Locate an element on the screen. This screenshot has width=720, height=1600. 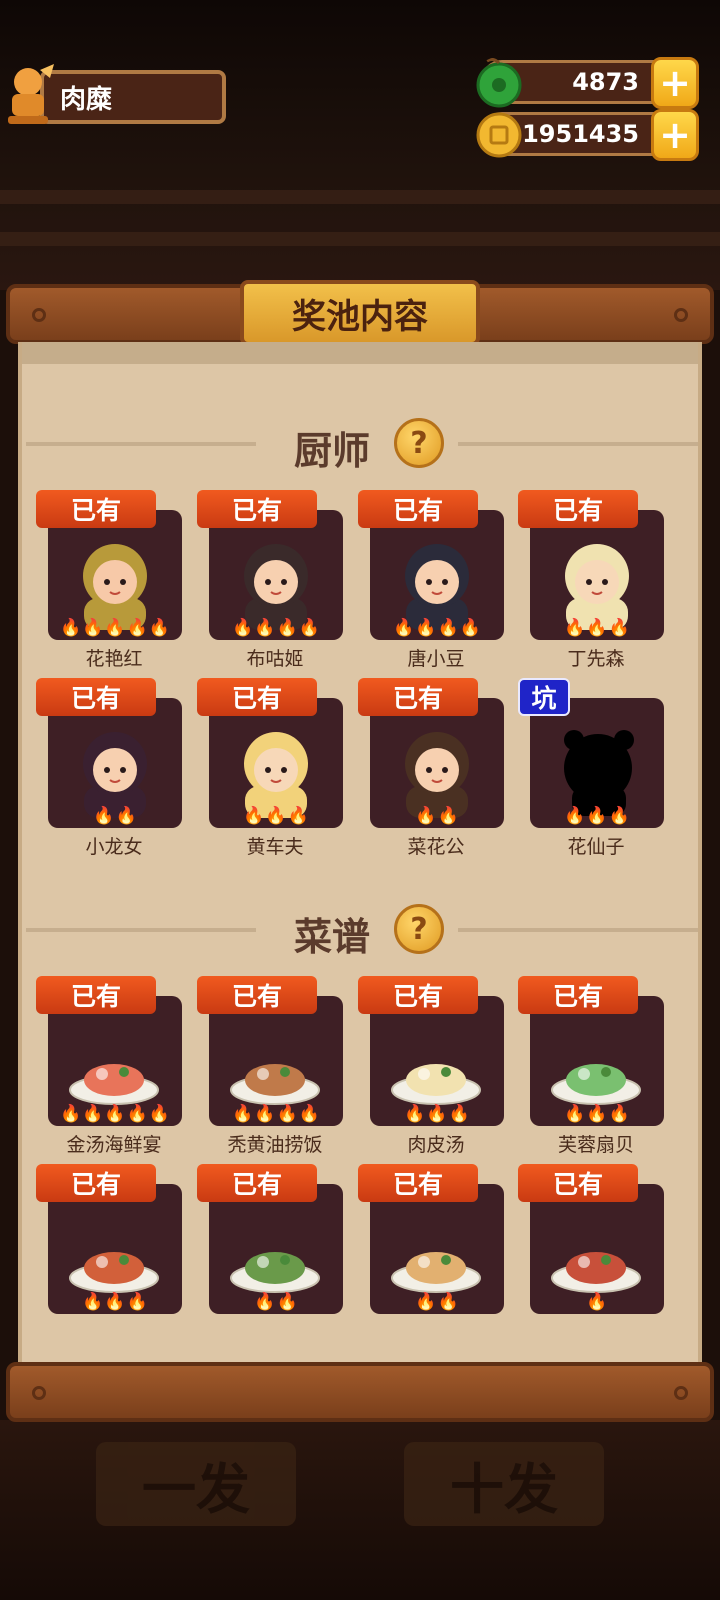
jade-icon is located at coordinates (499, 82).